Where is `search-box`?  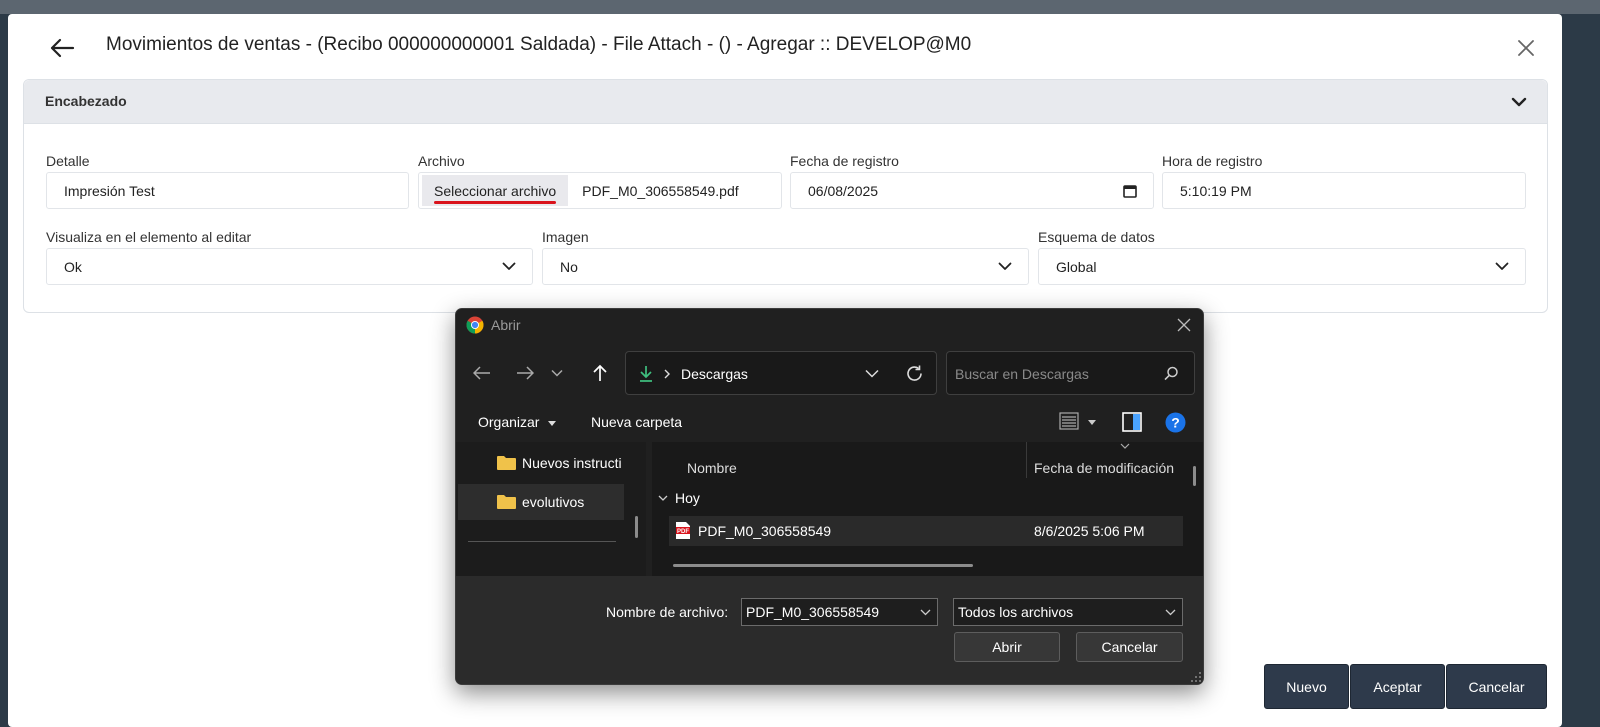 search-box is located at coordinates (1070, 373).